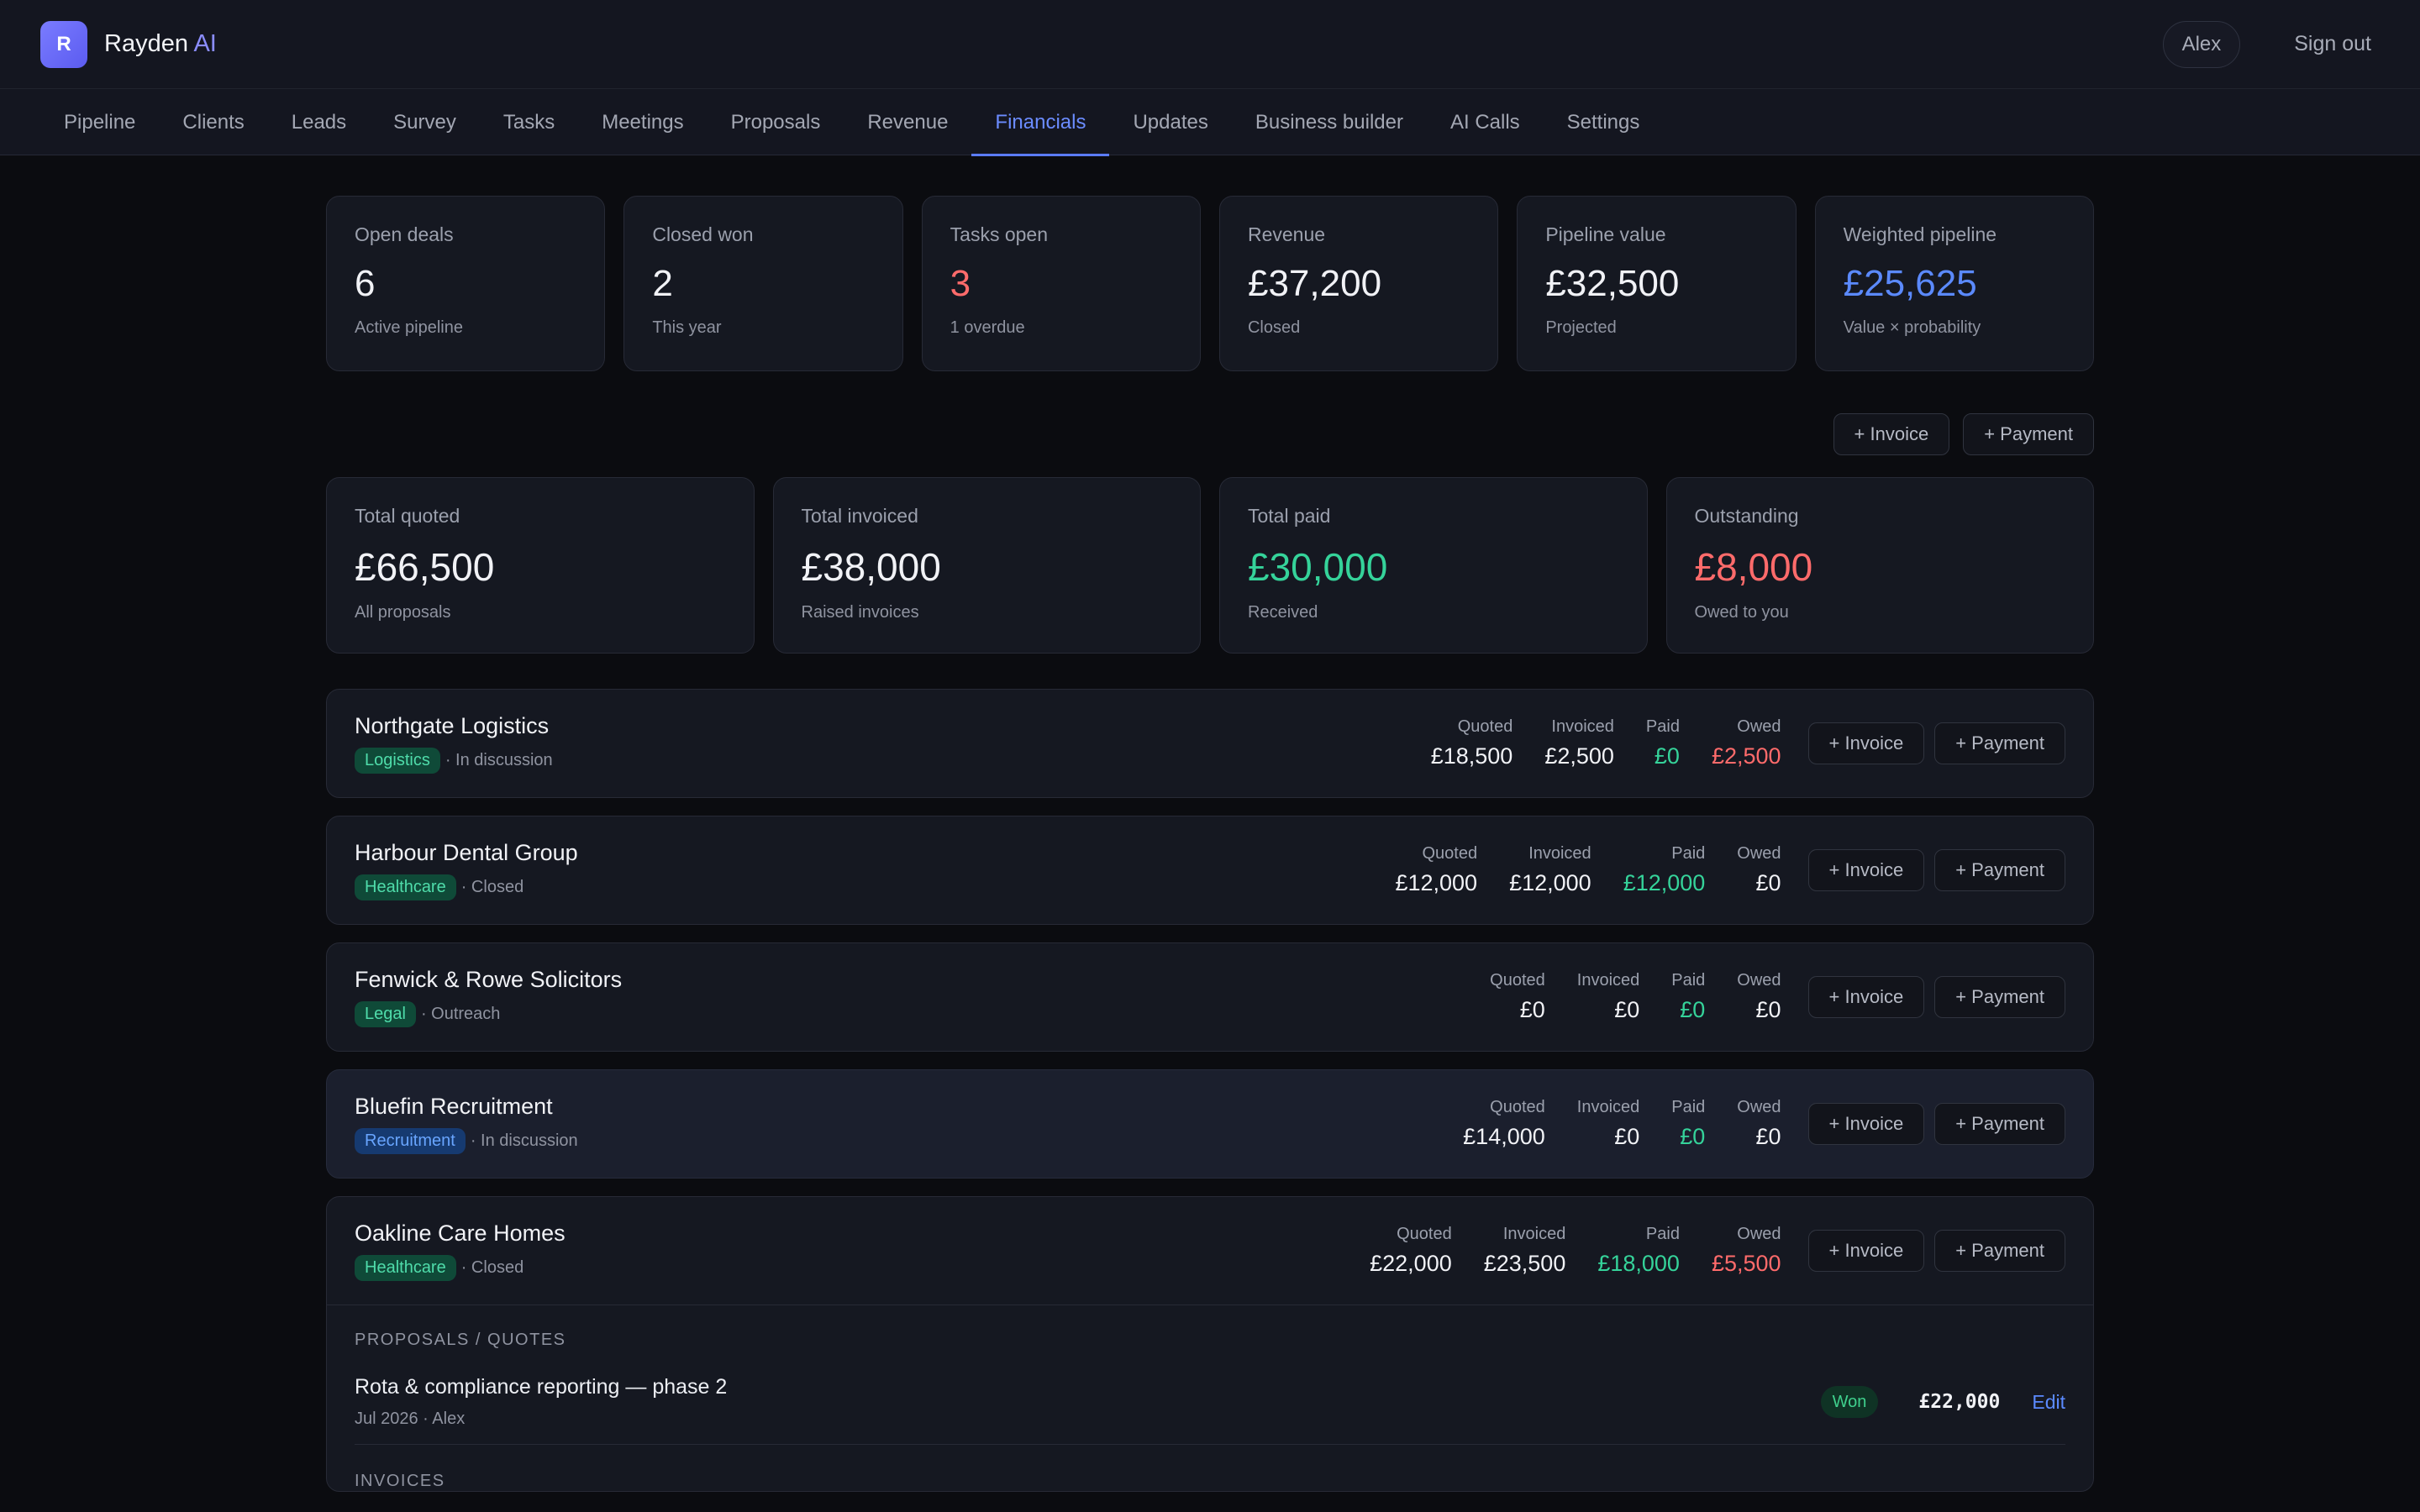  What do you see at coordinates (987, 565) in the screenshot?
I see `total-invoiced-card: Total invoiced £38,000 Raised invoices` at bounding box center [987, 565].